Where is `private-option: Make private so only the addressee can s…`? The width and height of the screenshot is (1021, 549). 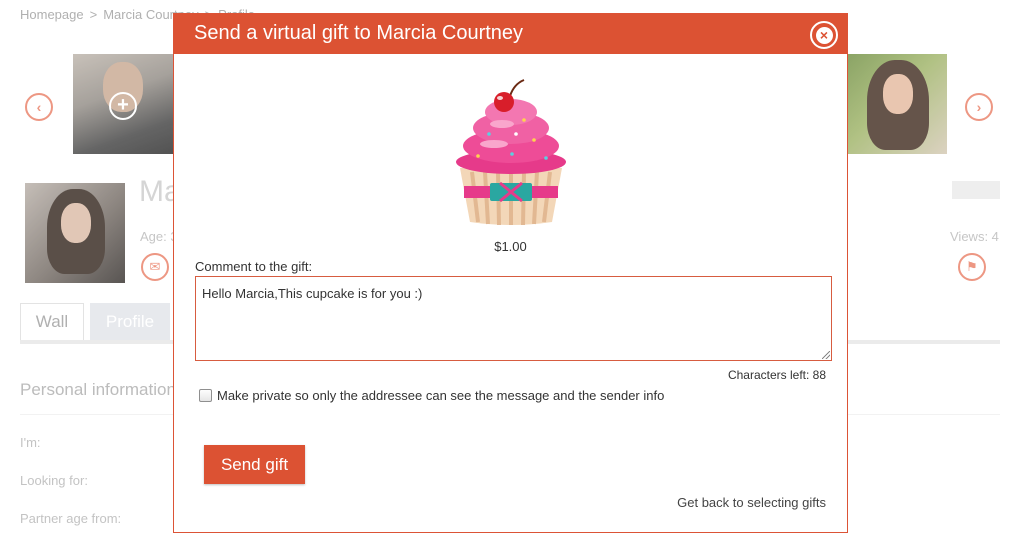 private-option: Make private so only the addressee can s… is located at coordinates (431, 395).